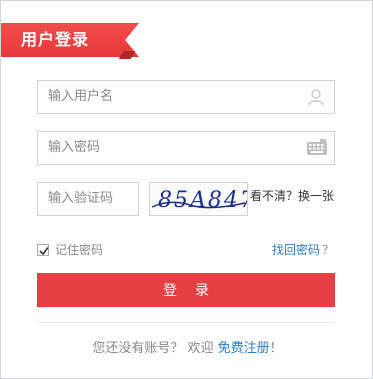 The image size is (373, 379). Describe the element at coordinates (295, 250) in the screenshot. I see `forgot-label: 找回密码` at that location.